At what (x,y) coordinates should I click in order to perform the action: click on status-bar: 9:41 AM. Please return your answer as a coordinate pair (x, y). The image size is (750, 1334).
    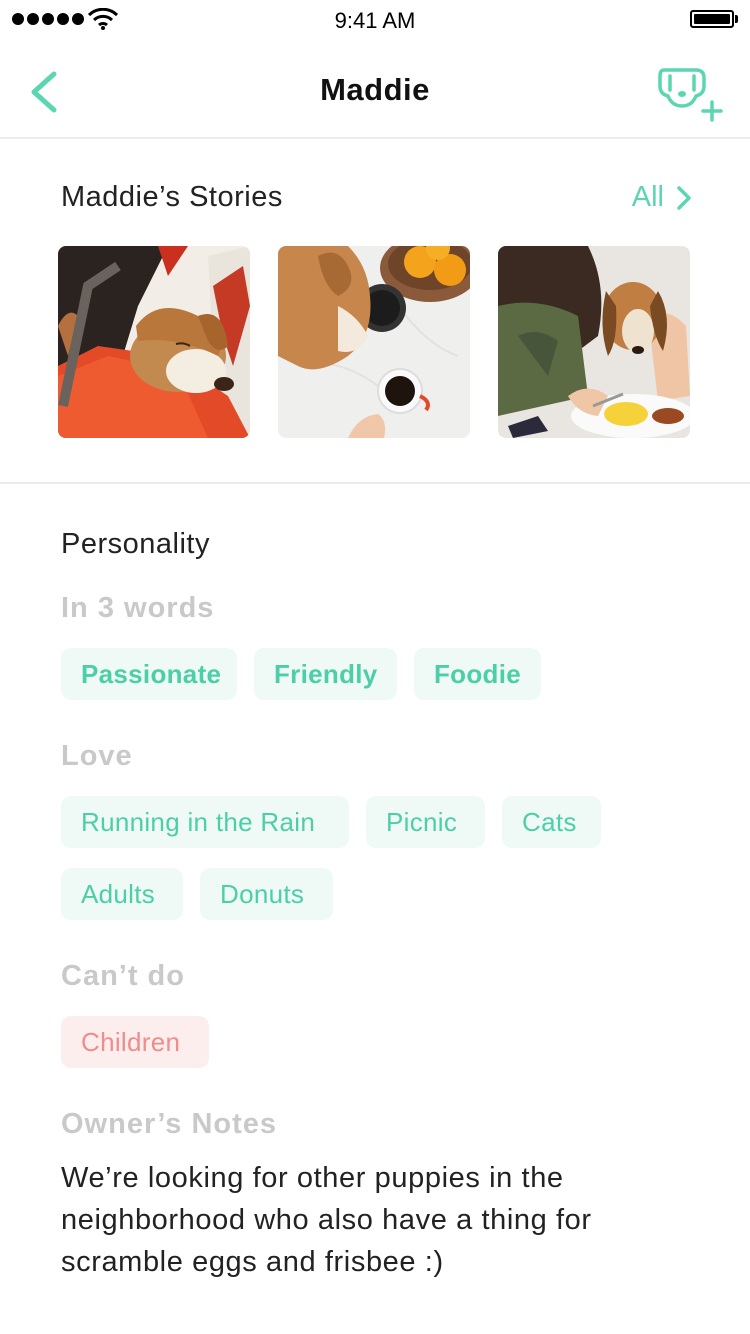
    Looking at the image, I should click on (375, 20).